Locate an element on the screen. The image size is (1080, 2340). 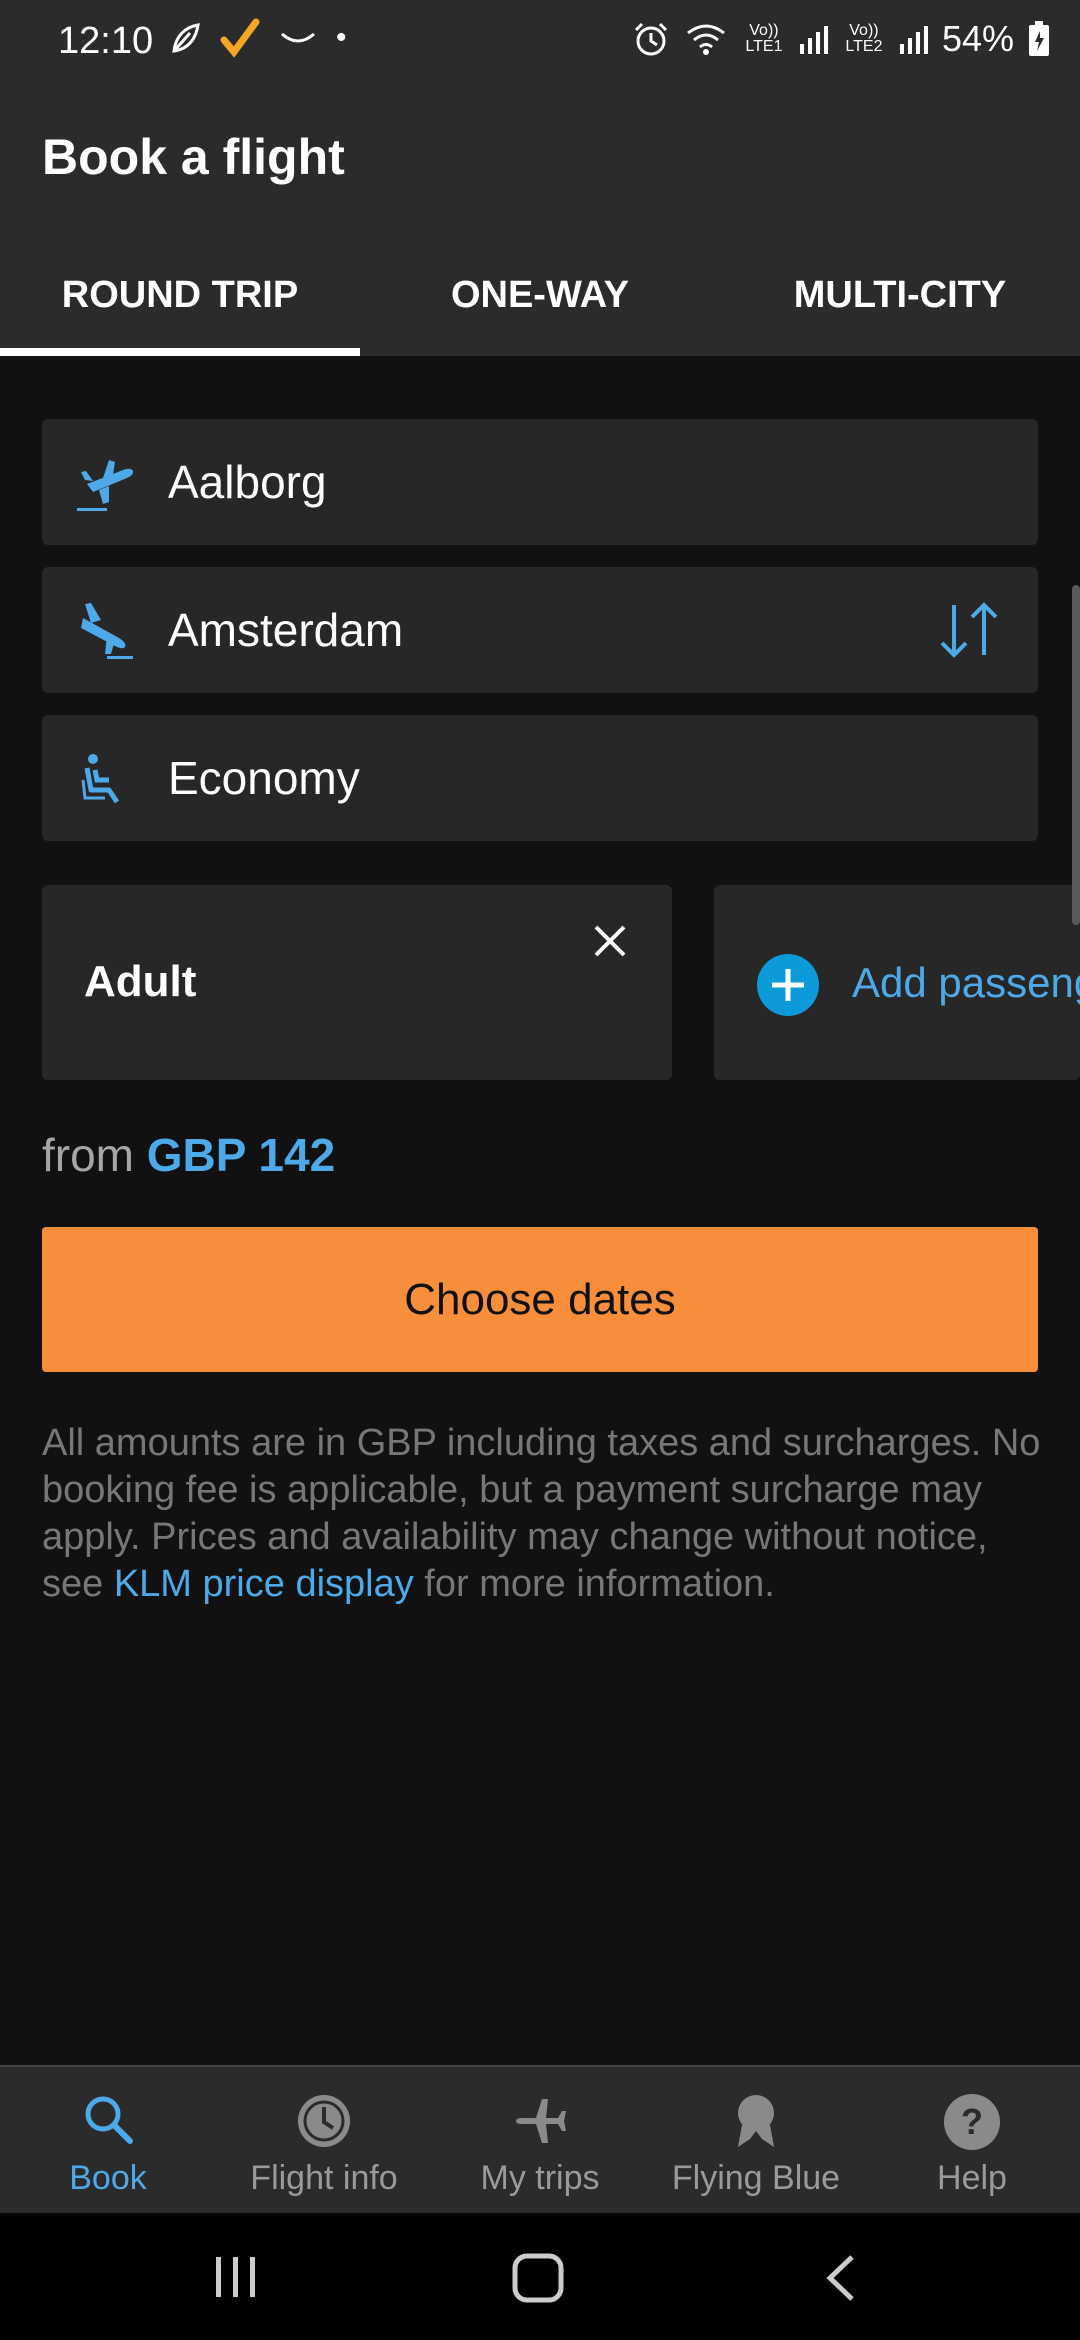
tab-one-way: ONE-WAY is located at coordinates (540, 295).